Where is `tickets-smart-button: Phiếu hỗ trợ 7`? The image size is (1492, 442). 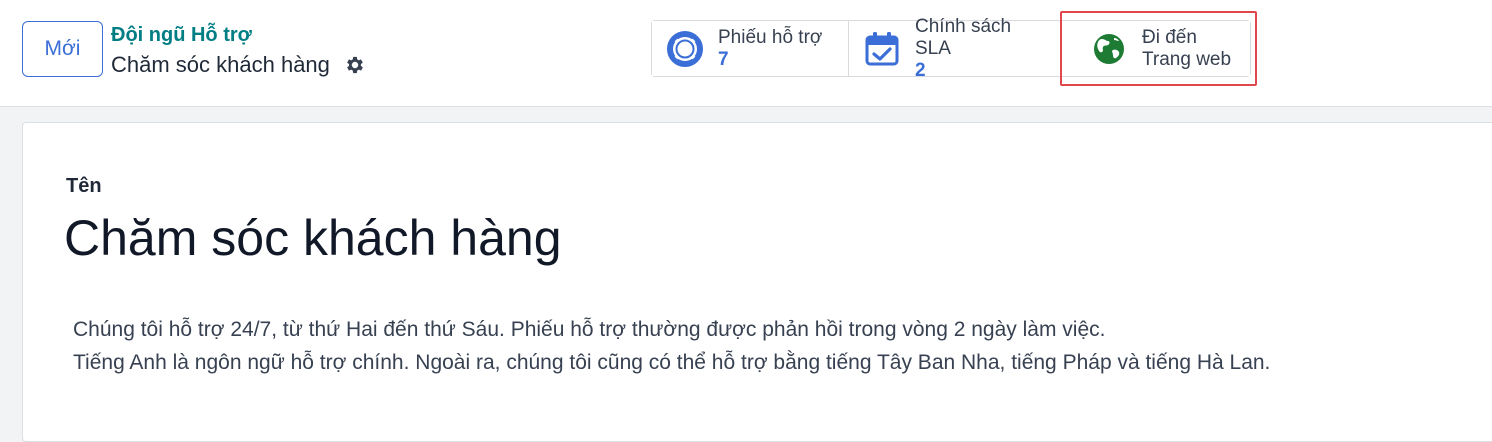 tickets-smart-button: Phiếu hỗ trợ 7 is located at coordinates (750, 48).